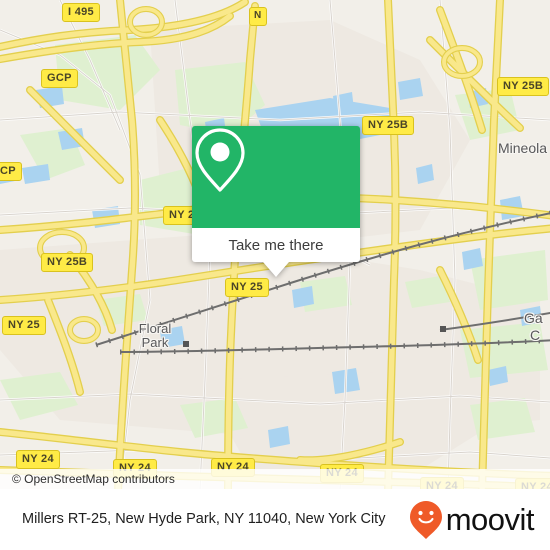 The height and width of the screenshot is (550, 550). Describe the element at coordinates (220, 160) in the screenshot. I see `map-pin-icon` at that location.